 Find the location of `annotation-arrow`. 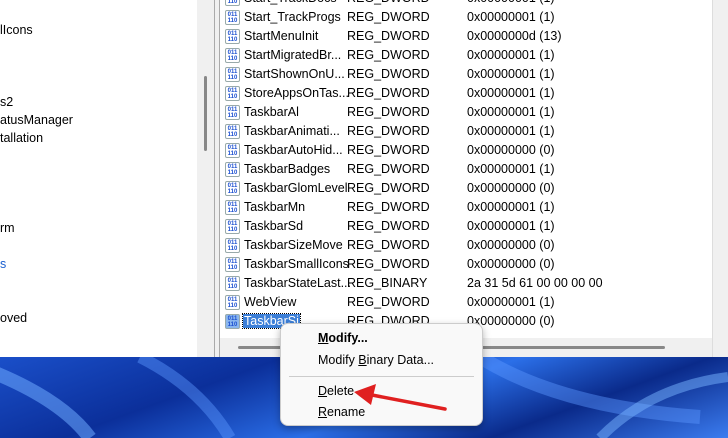

annotation-arrow is located at coordinates (400, 397).